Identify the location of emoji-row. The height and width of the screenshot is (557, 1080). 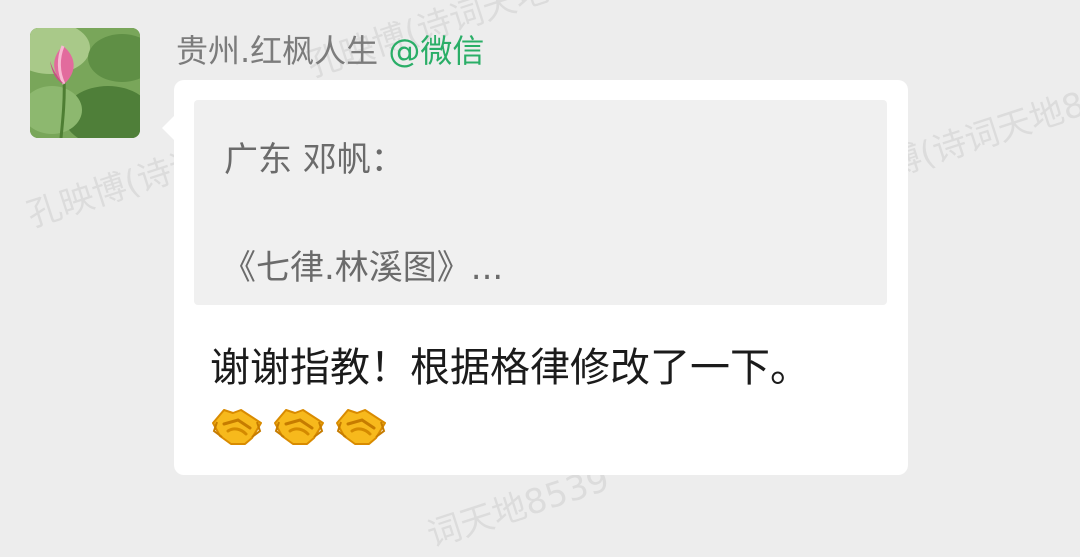
(299, 426).